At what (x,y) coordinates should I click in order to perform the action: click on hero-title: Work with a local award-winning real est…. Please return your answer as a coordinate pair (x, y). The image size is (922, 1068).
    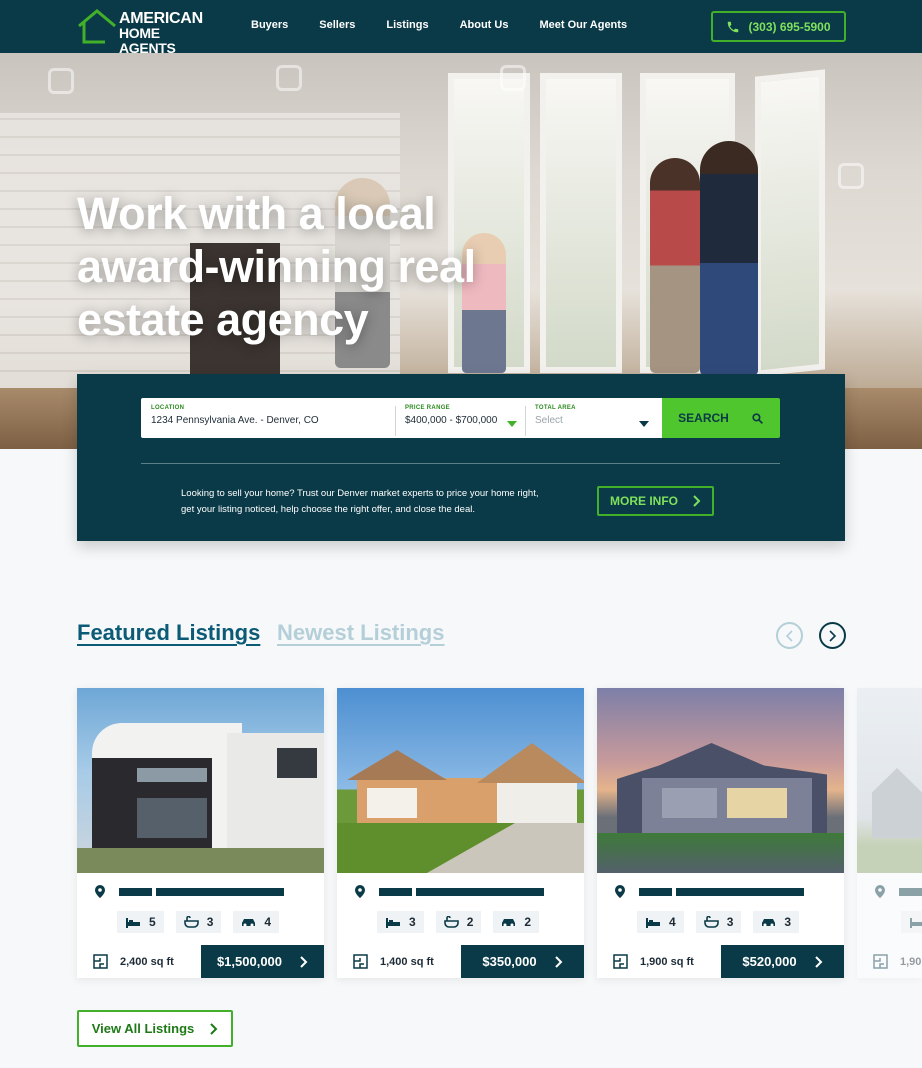
    Looking at the image, I should click on (276, 266).